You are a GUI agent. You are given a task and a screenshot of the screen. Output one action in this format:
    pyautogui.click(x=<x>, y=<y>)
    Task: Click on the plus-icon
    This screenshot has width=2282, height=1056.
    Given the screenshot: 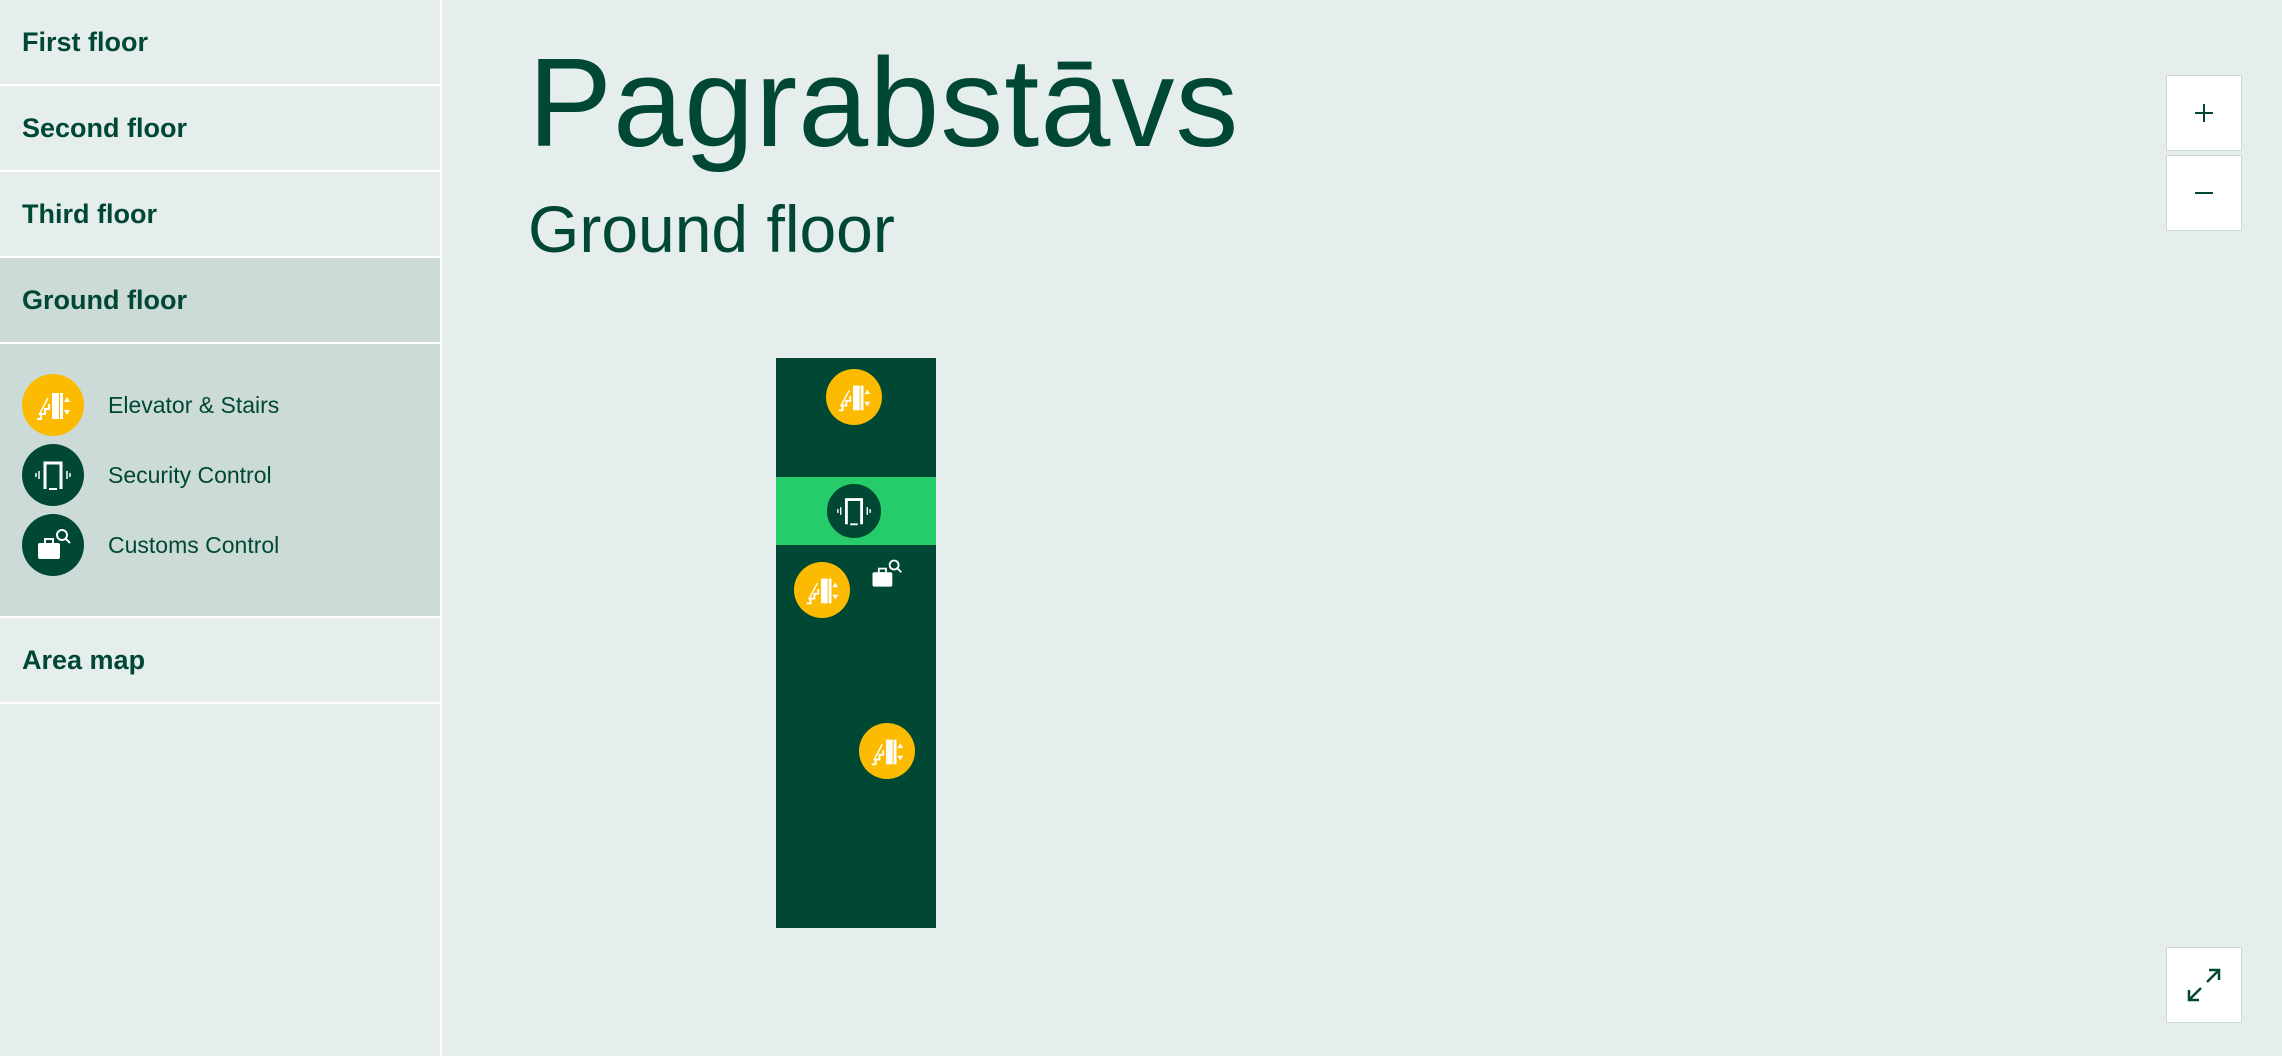 What is the action you would take?
    pyautogui.click(x=2204, y=113)
    